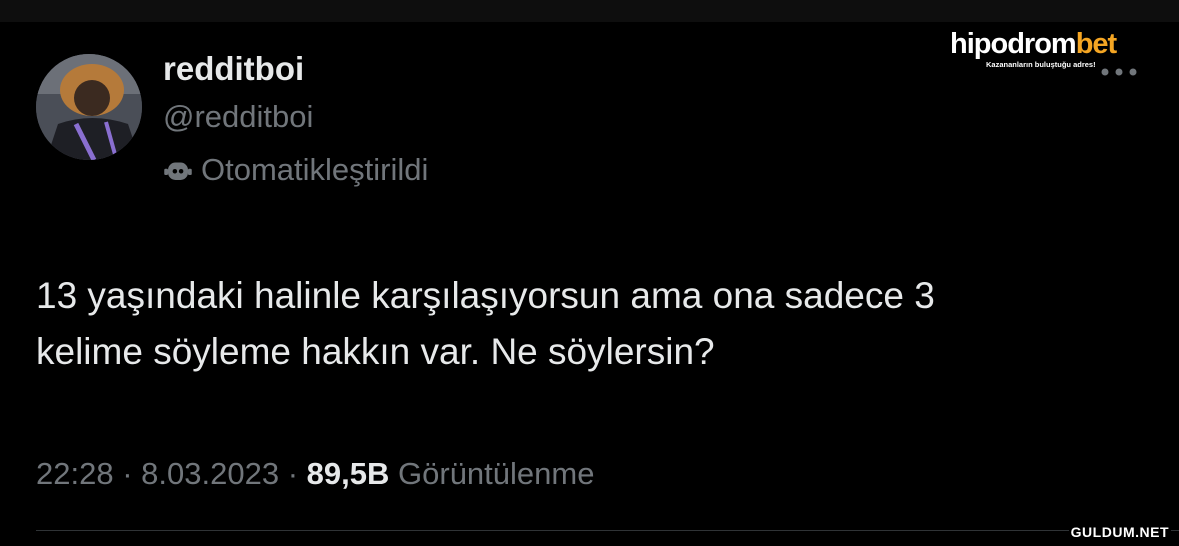 Image resolution: width=1179 pixels, height=546 pixels. I want to click on display-name: redditboi, so click(233, 69).